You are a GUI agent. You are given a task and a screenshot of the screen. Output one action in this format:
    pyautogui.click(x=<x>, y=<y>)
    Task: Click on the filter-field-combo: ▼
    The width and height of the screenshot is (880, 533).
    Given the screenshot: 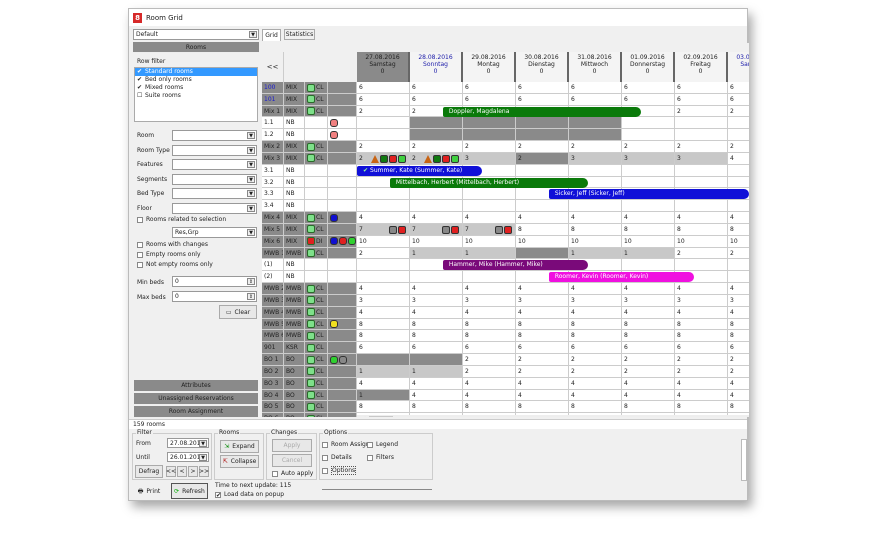 What is the action you would take?
    pyautogui.click(x=214, y=135)
    